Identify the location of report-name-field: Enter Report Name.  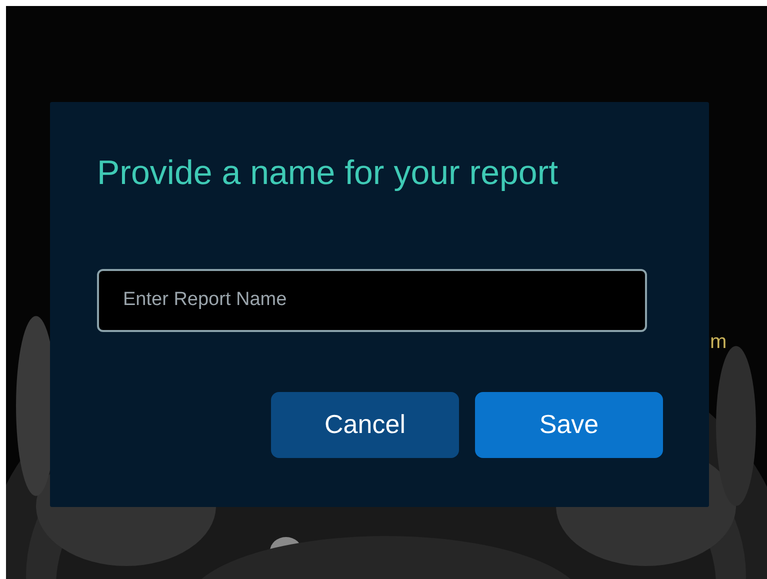
(372, 300).